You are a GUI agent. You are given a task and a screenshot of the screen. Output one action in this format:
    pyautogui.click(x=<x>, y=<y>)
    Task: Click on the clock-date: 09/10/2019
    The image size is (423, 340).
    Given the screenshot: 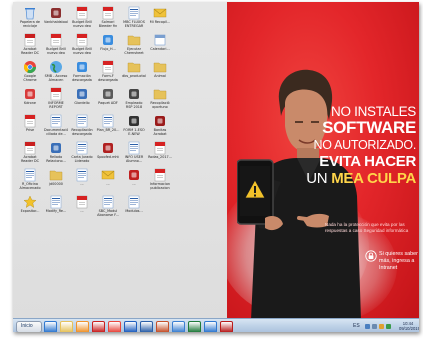 What is the action you would take?
    pyautogui.click(x=409, y=328)
    